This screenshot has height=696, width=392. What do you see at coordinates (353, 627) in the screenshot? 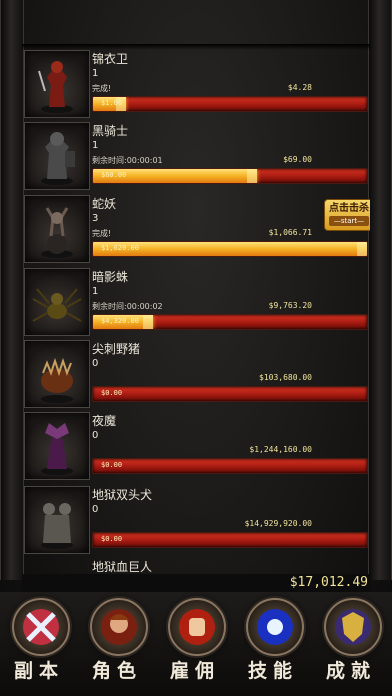
I see `shield-crest-icon` at bounding box center [353, 627].